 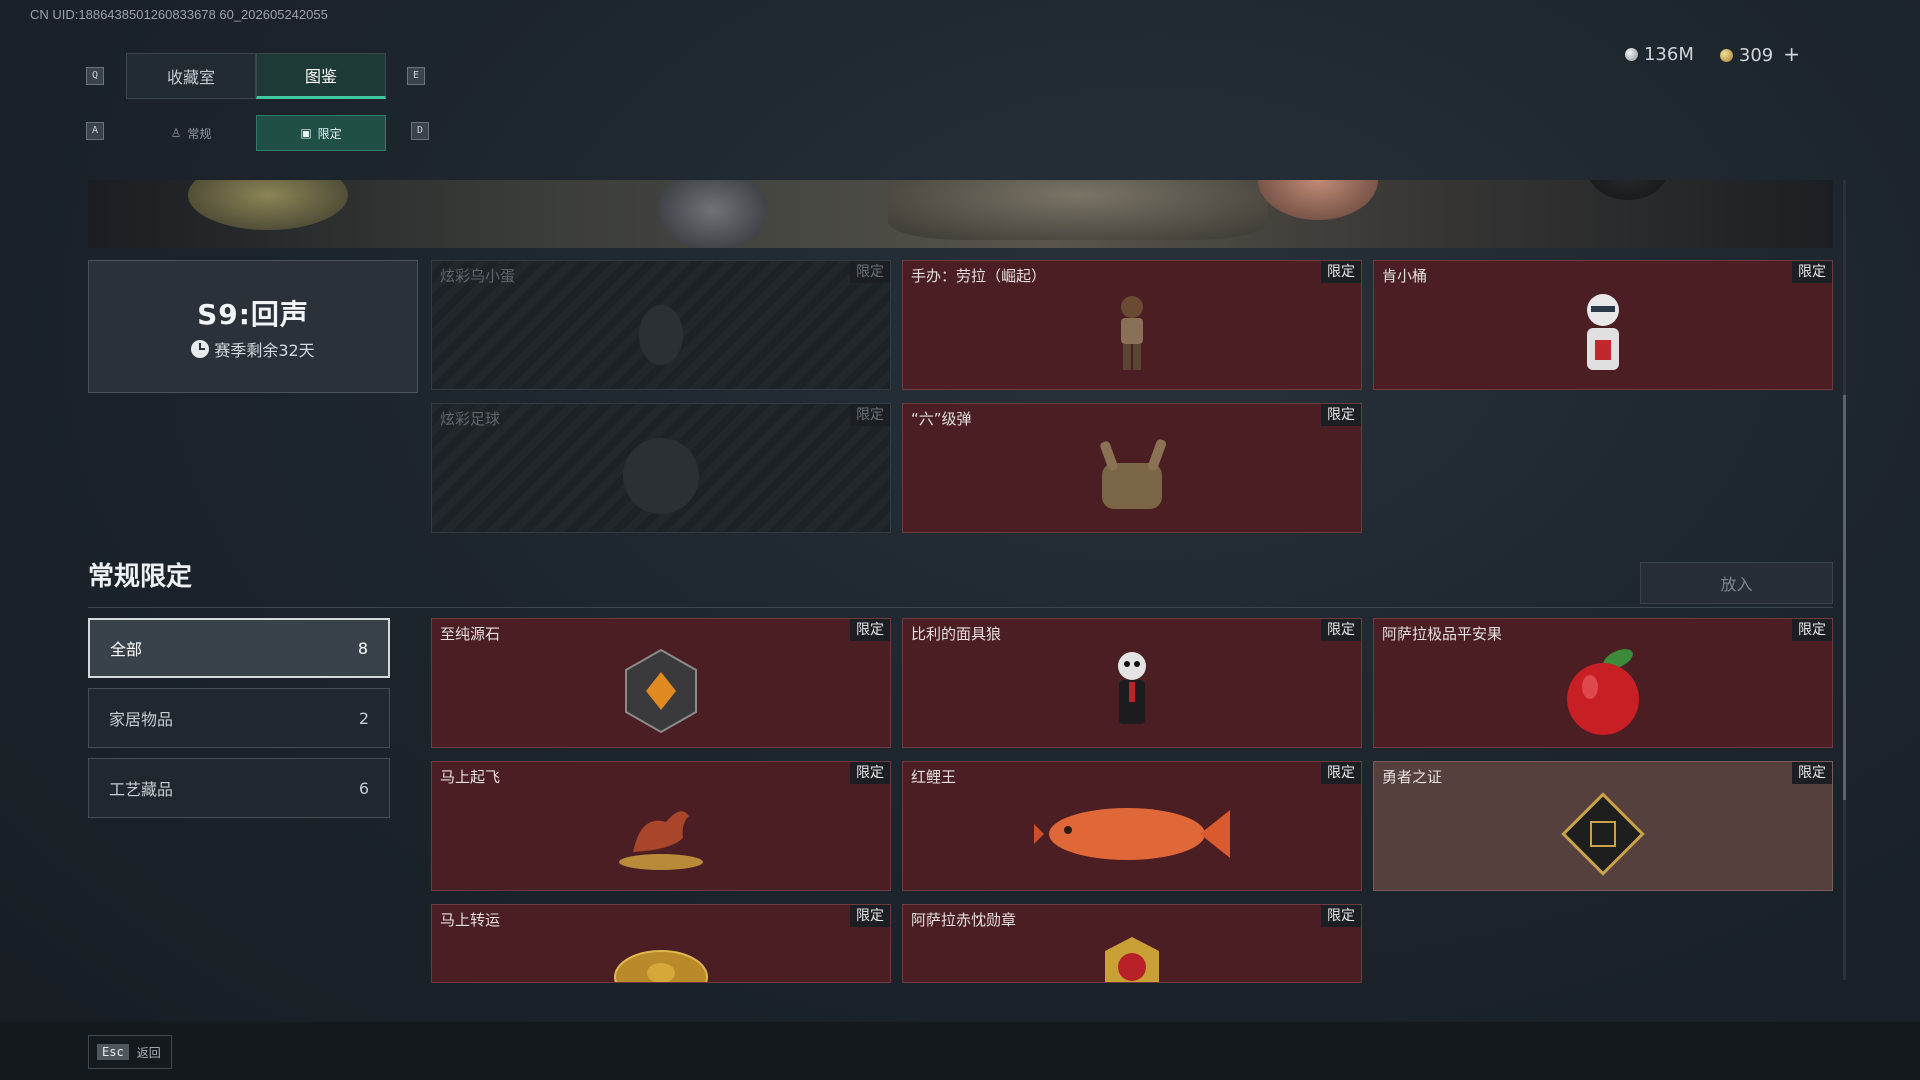 I want to click on diamond-card-icon, so click(x=1603, y=836).